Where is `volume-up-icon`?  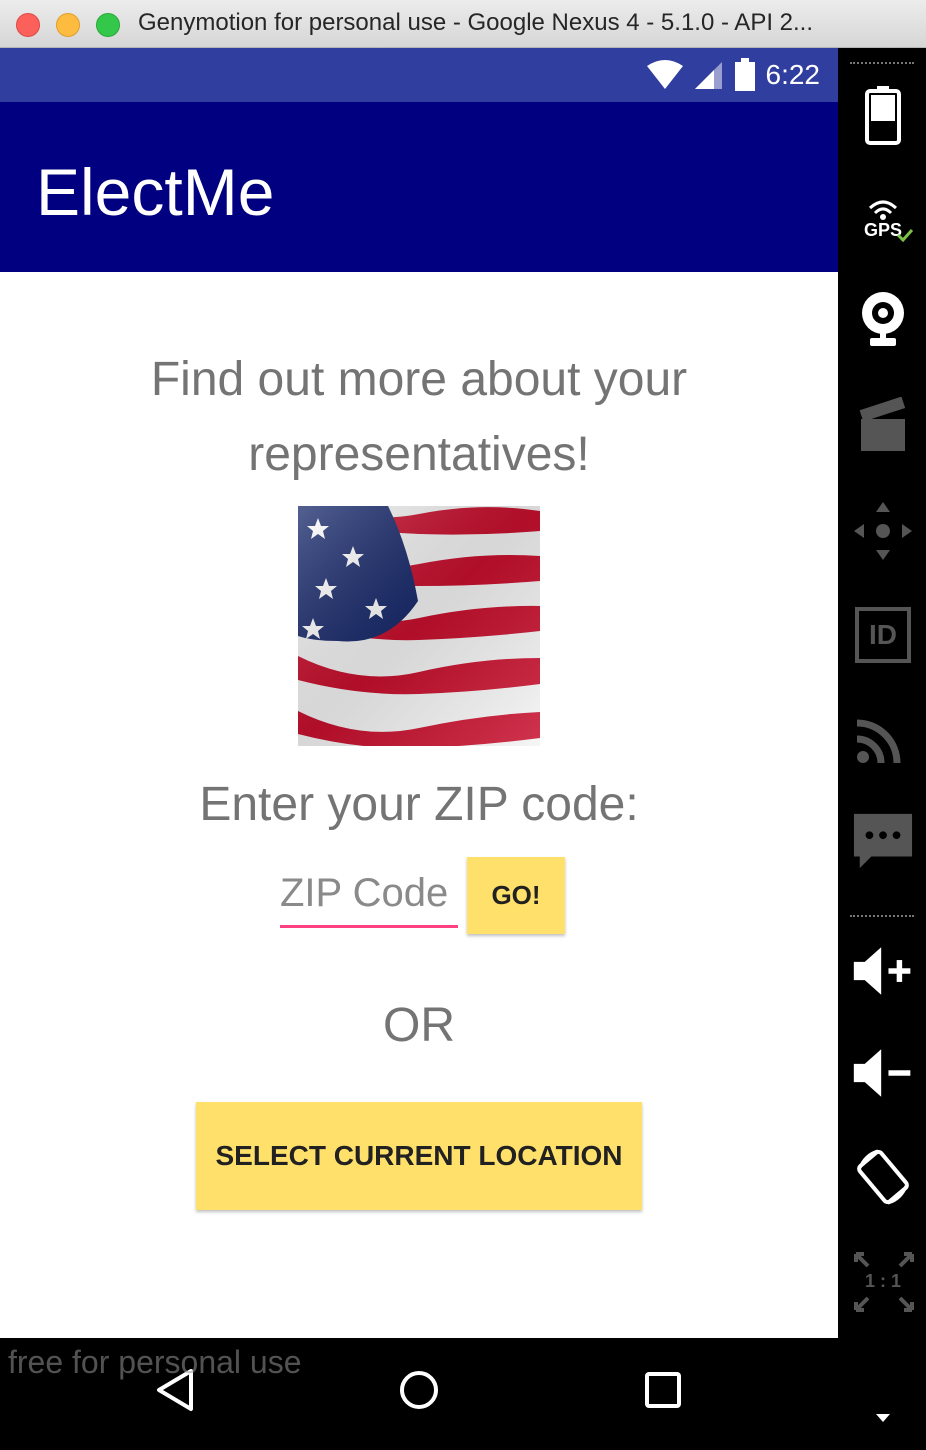
volume-up-icon is located at coordinates (882, 971).